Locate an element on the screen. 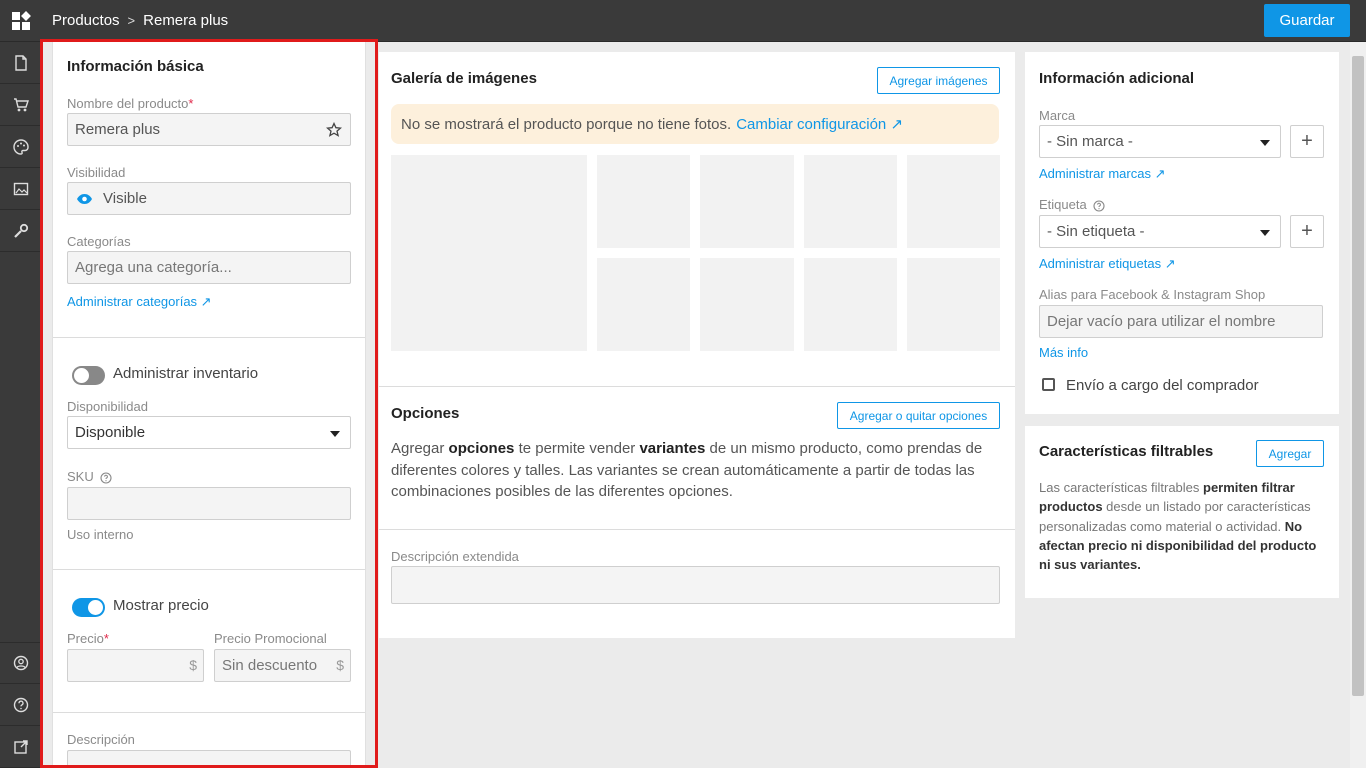 The image size is (1366, 768). star-icon is located at coordinates (334, 130).